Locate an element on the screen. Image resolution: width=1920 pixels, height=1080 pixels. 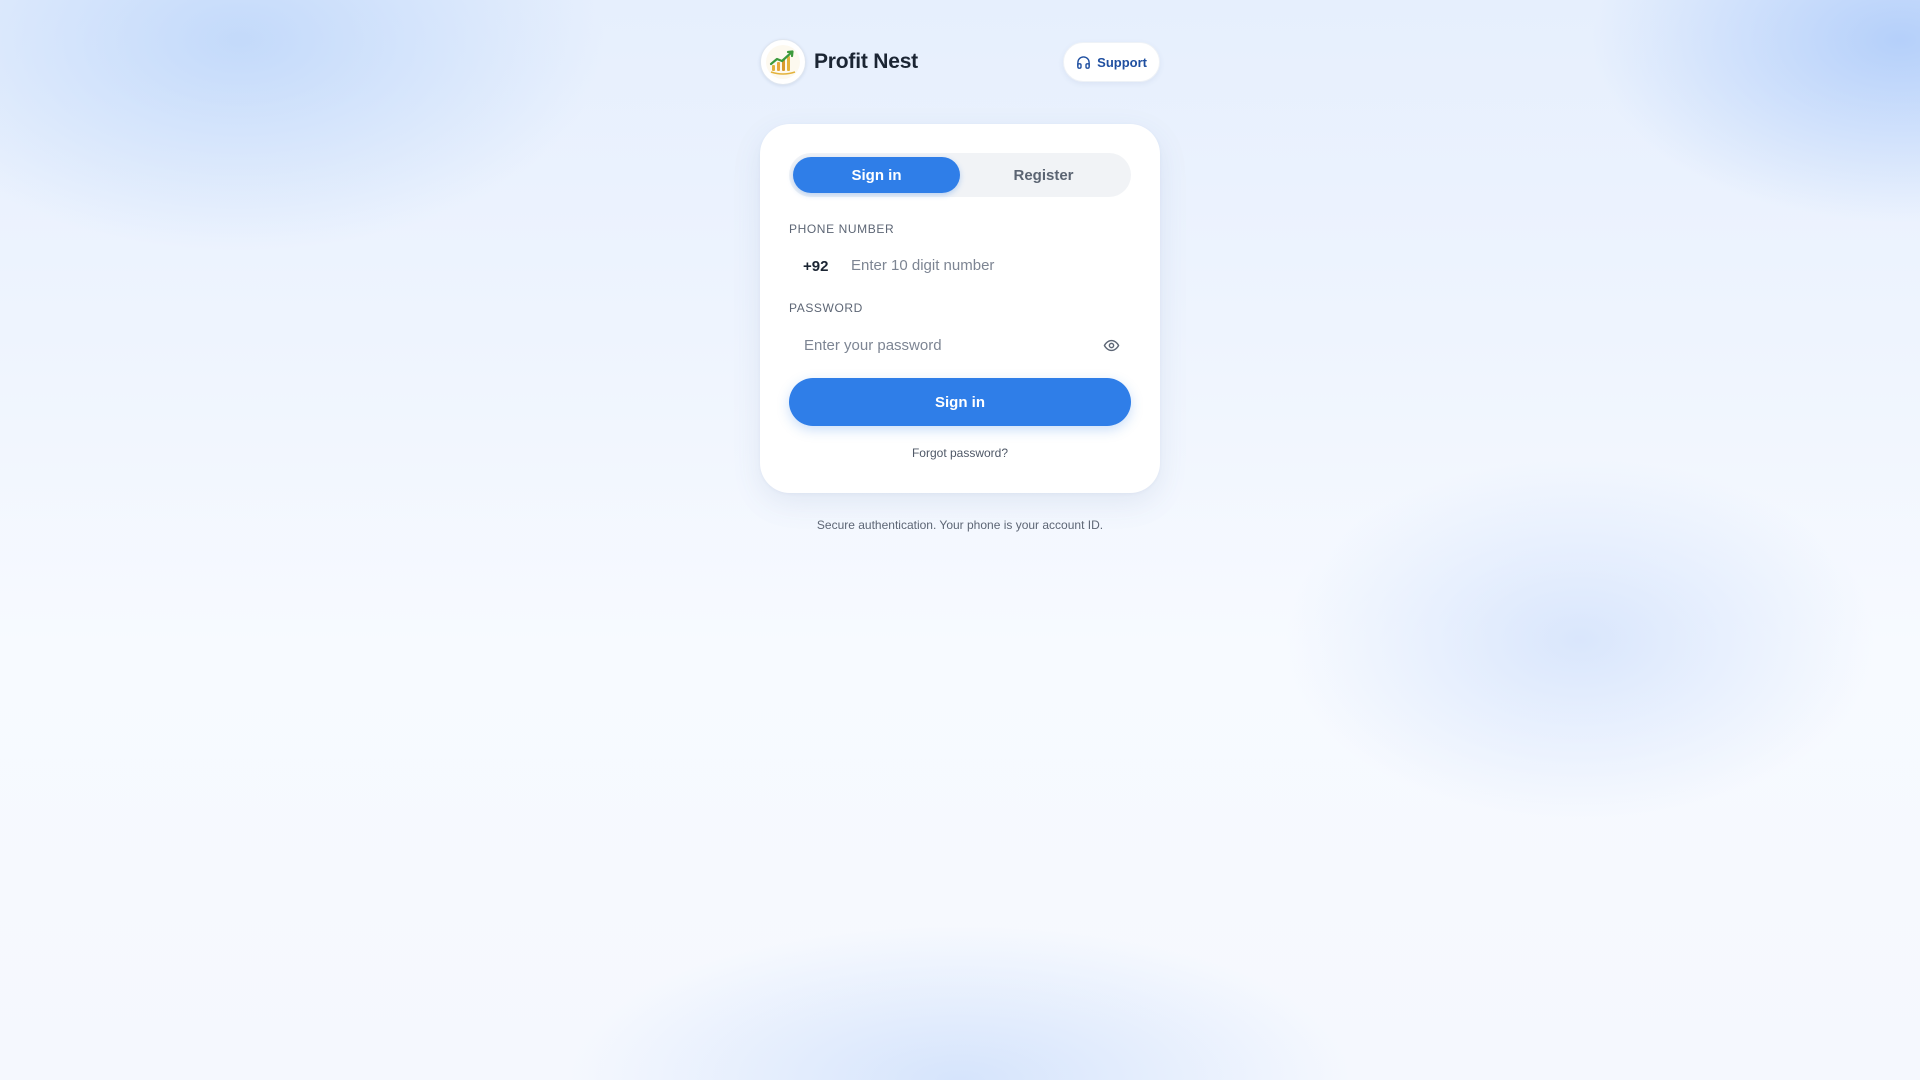
support-button: Support is located at coordinates (1111, 62).